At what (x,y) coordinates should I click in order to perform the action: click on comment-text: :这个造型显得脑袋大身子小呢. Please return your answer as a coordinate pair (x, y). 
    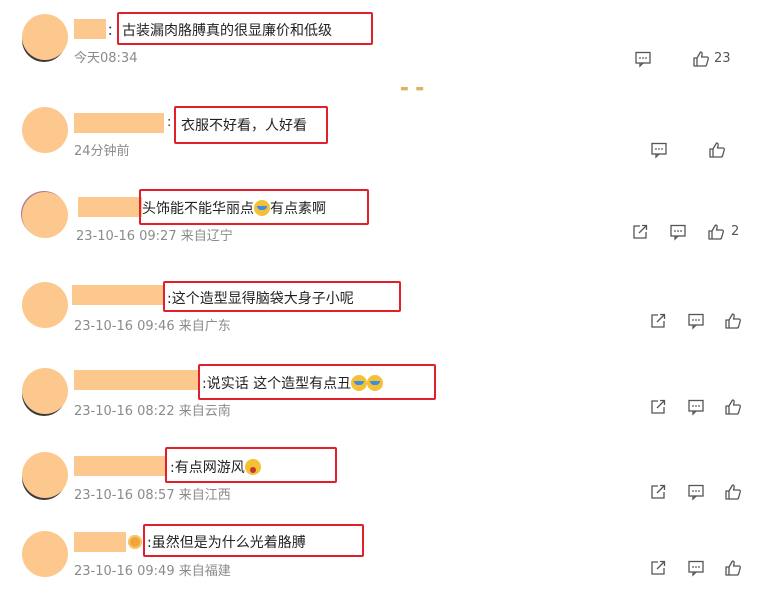
    Looking at the image, I should click on (260, 299).